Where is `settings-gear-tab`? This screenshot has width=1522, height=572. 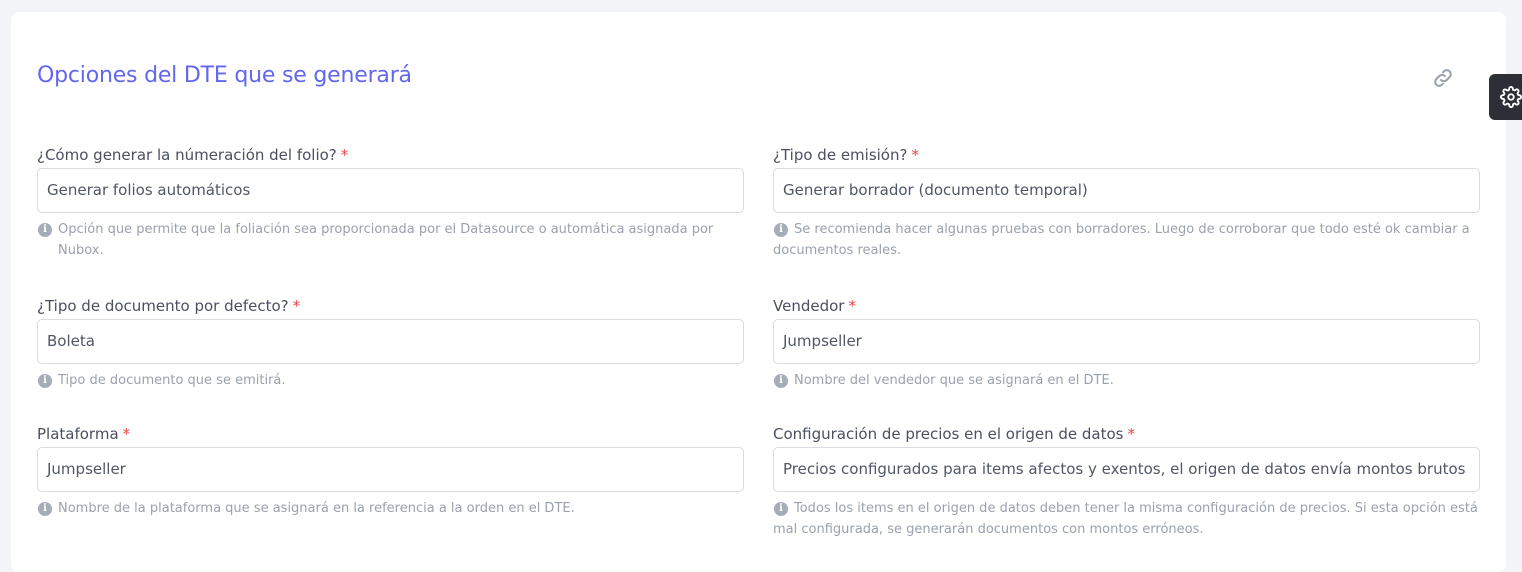 settings-gear-tab is located at coordinates (1505, 97).